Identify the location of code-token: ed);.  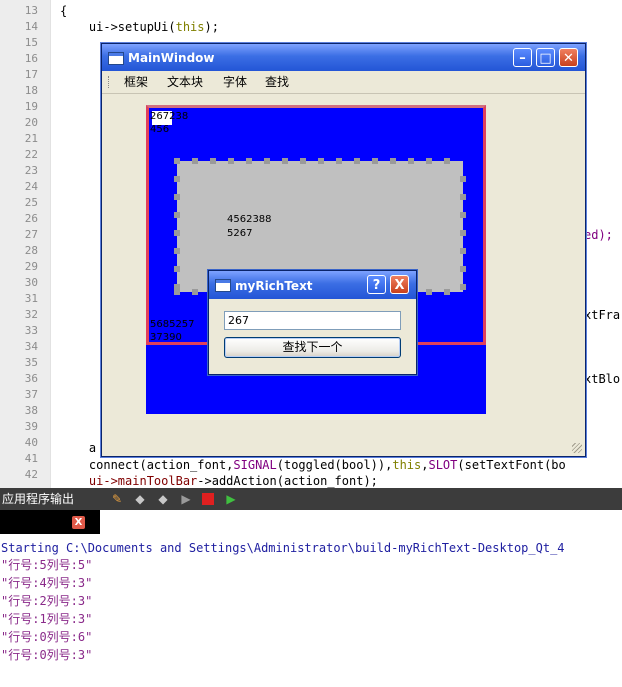
(598, 235).